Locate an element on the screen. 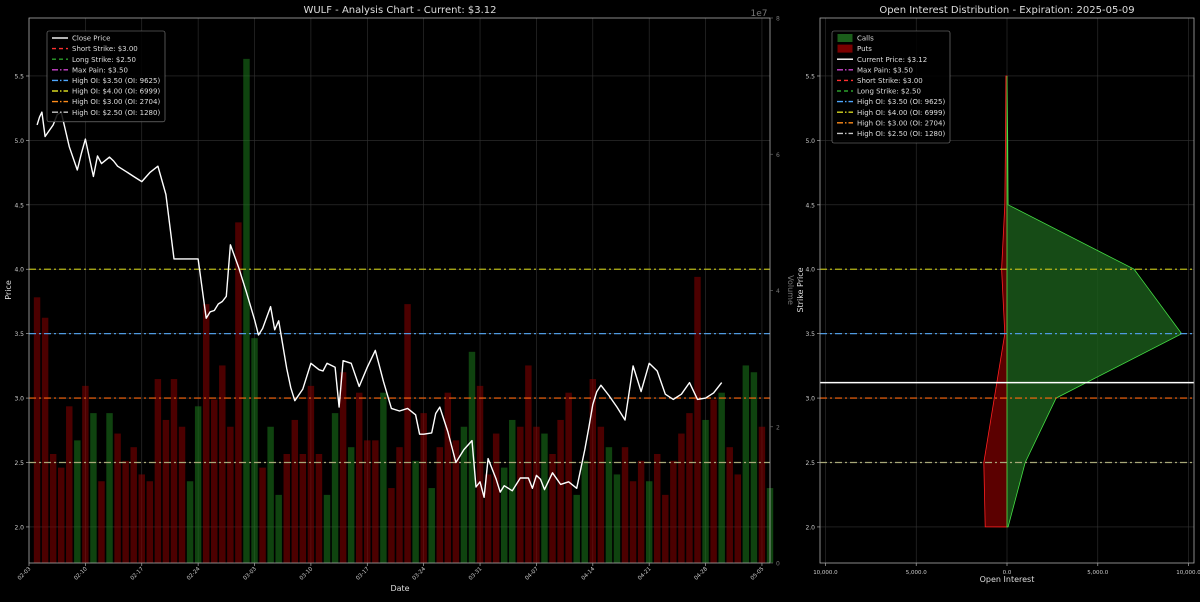  price-chart-title: WULF - Analysis Chart - Current: $3.12 is located at coordinates (399, 10).